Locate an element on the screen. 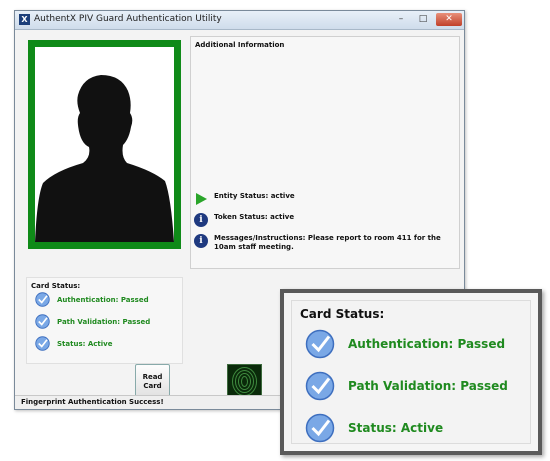  card-status-item: Authentication: Passed is located at coordinates (92, 299).